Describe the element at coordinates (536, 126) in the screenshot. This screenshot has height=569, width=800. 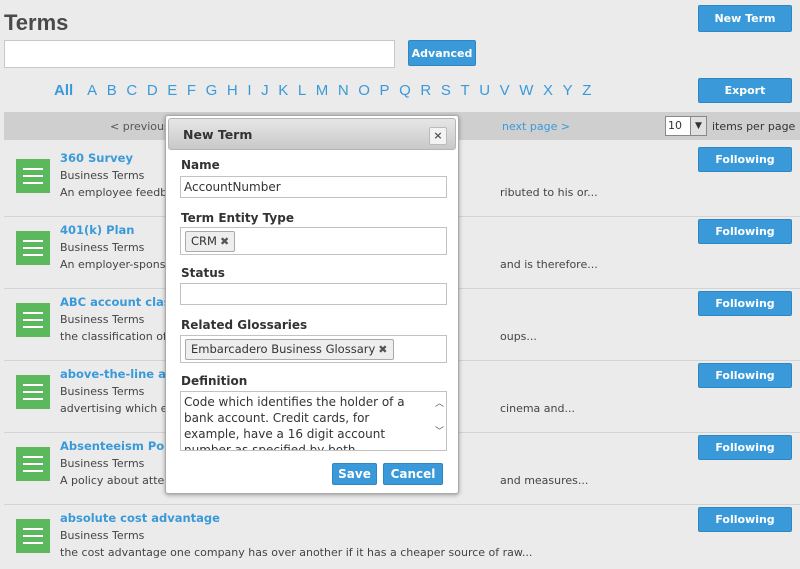
I see `next-page-link: next page >` at that location.